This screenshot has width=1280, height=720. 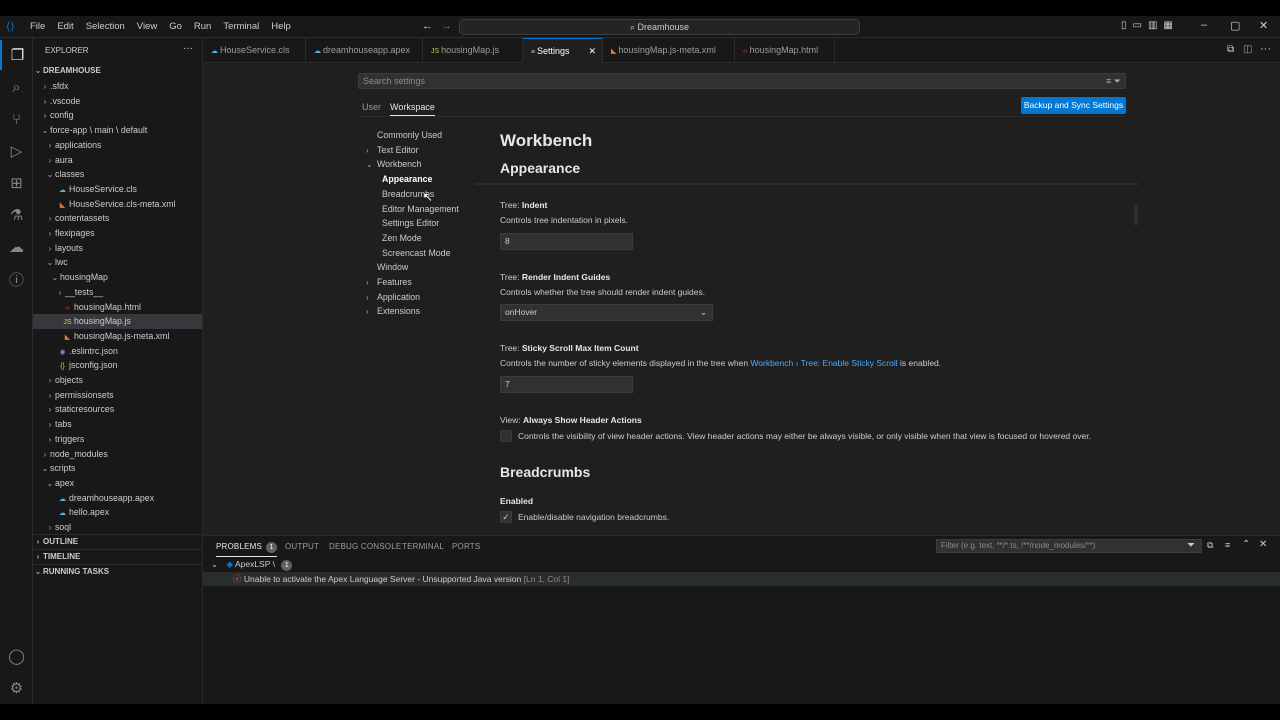 What do you see at coordinates (302, 547) in the screenshot?
I see `tab-output: OUTPUT` at bounding box center [302, 547].